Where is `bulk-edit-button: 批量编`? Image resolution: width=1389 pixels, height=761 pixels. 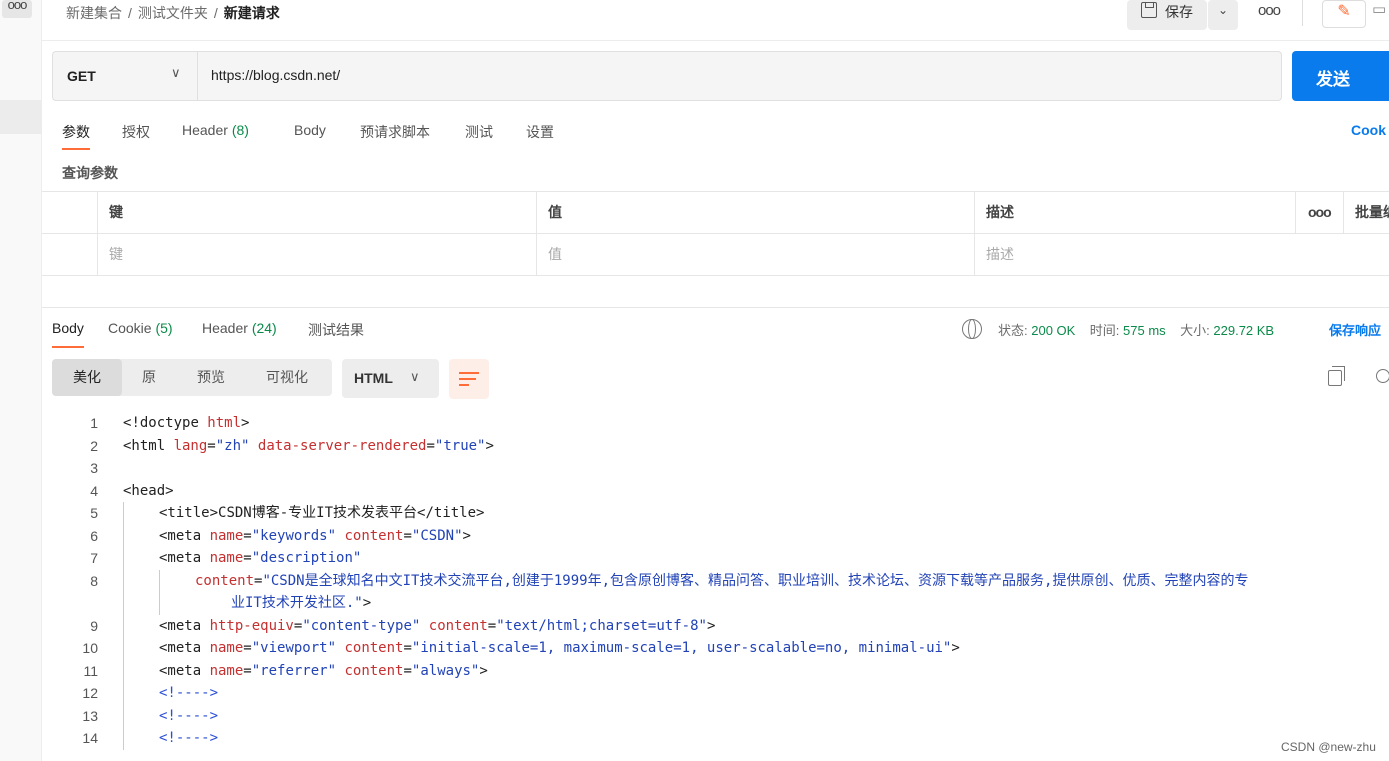
bulk-edit-button: 批量编 is located at coordinates (1366, 212).